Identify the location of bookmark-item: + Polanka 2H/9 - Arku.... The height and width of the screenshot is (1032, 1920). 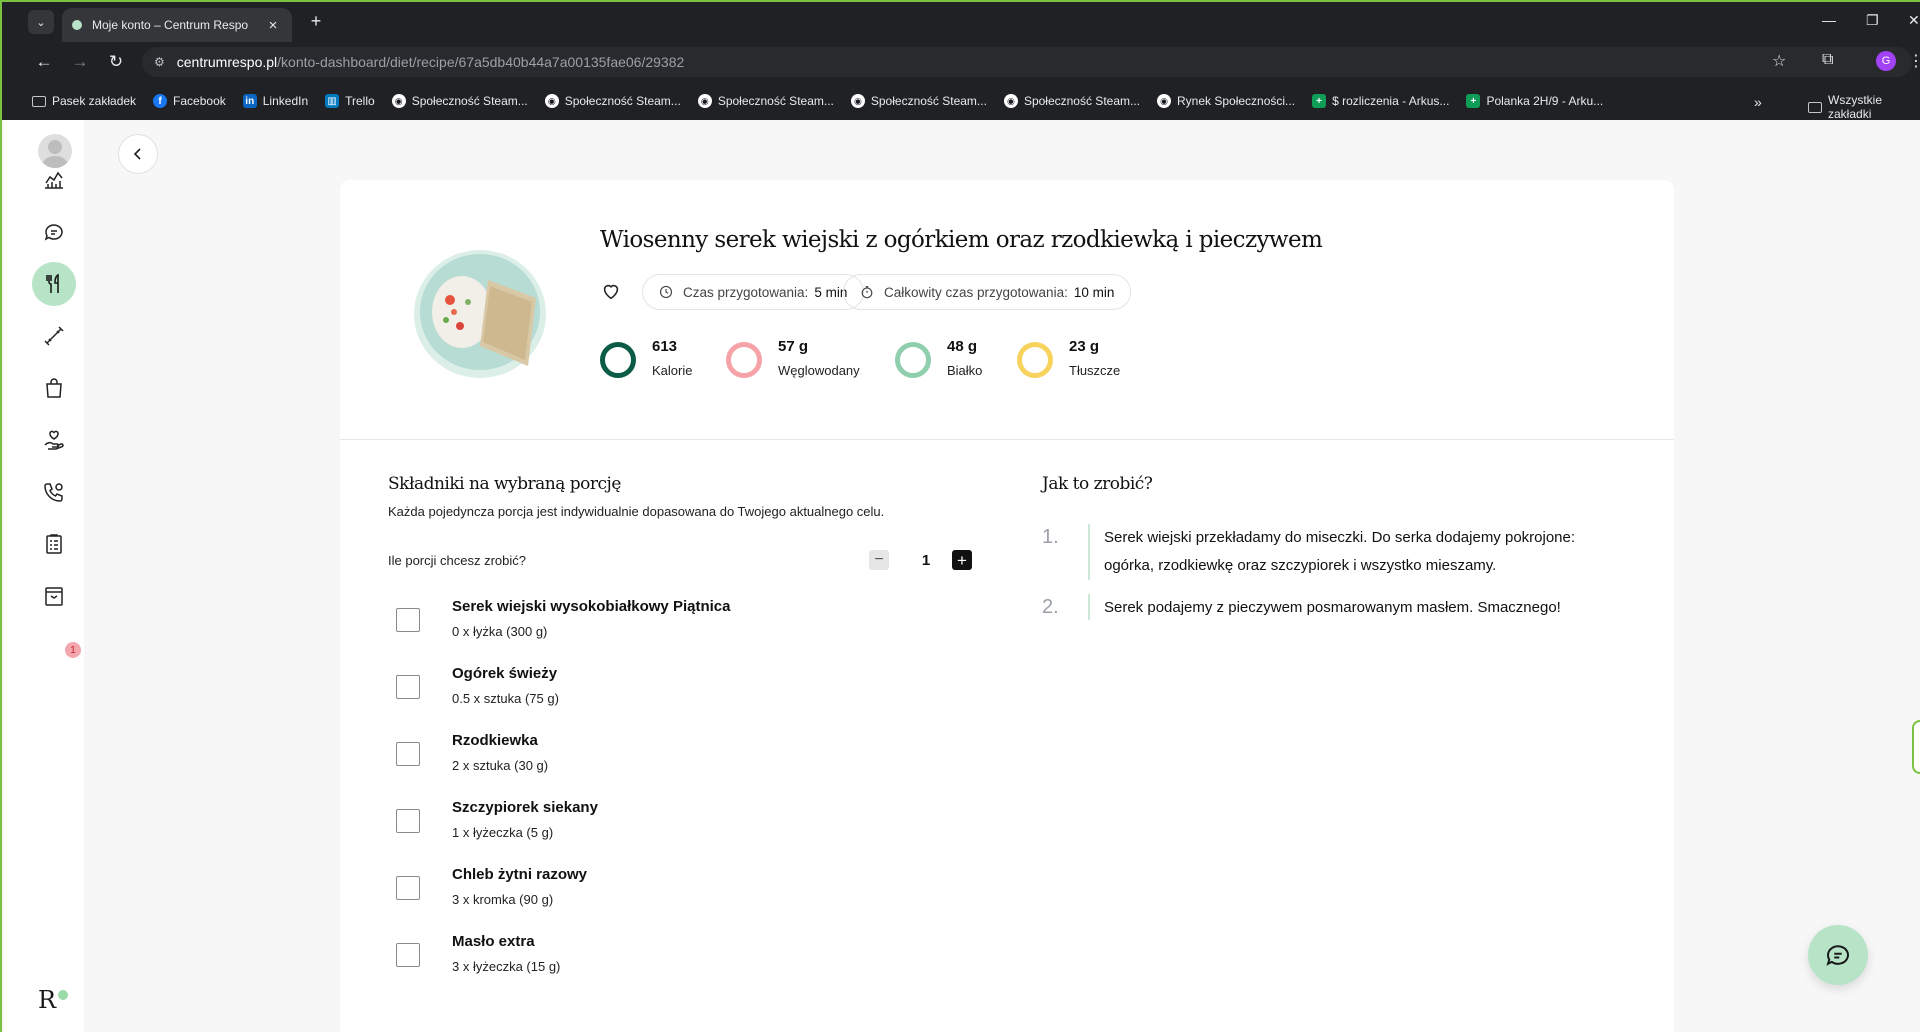
(1534, 101).